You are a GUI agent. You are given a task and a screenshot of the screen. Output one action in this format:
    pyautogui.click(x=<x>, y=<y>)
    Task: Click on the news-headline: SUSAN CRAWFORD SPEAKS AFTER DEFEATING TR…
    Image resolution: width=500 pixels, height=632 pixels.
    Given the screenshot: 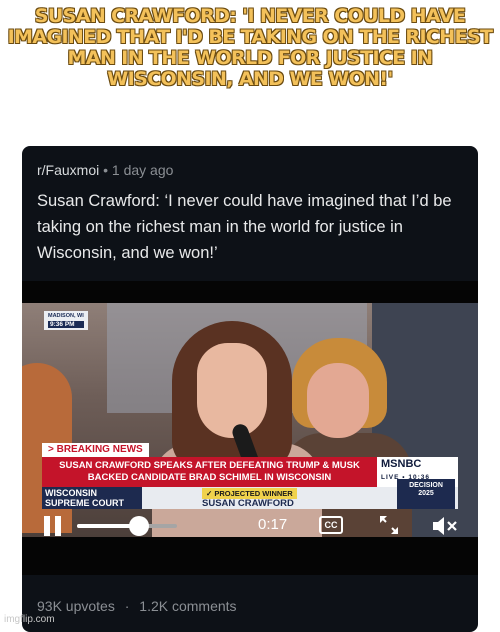 What is the action you would take?
    pyautogui.click(x=209, y=472)
    